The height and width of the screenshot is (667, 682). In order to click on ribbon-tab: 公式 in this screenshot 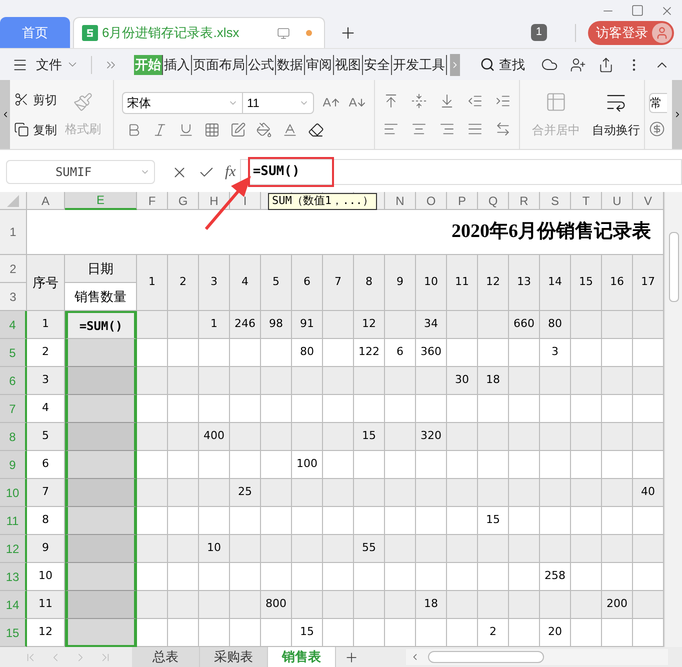, I will do `click(261, 64)`.